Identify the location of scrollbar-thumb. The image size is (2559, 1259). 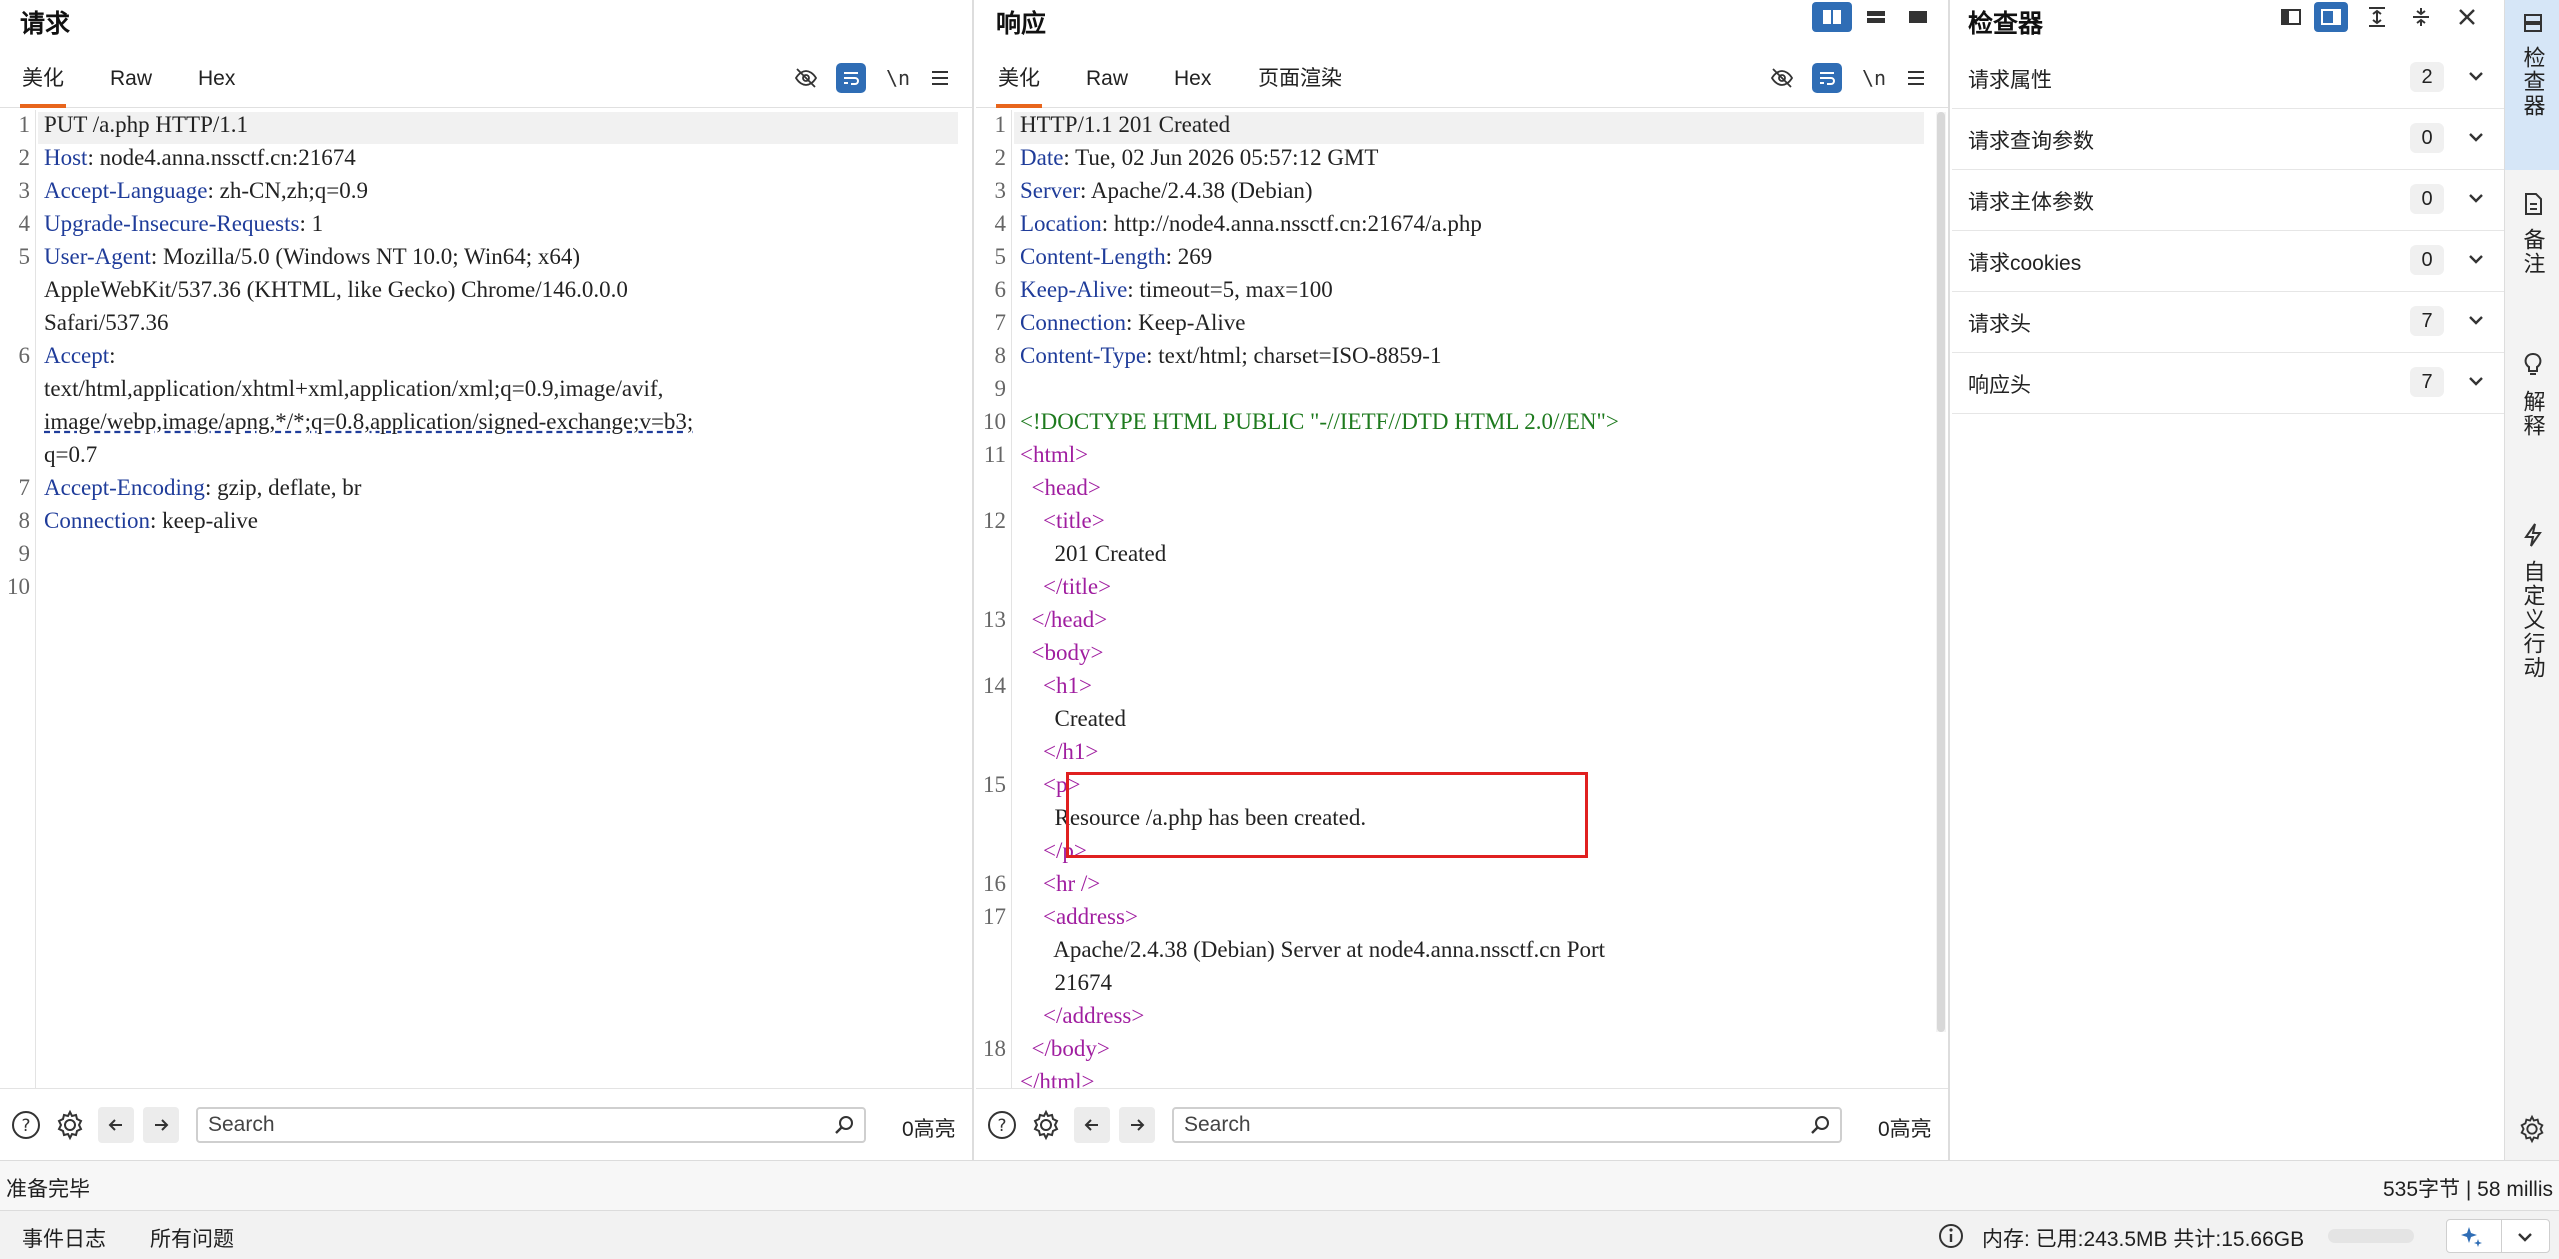
(1941, 572).